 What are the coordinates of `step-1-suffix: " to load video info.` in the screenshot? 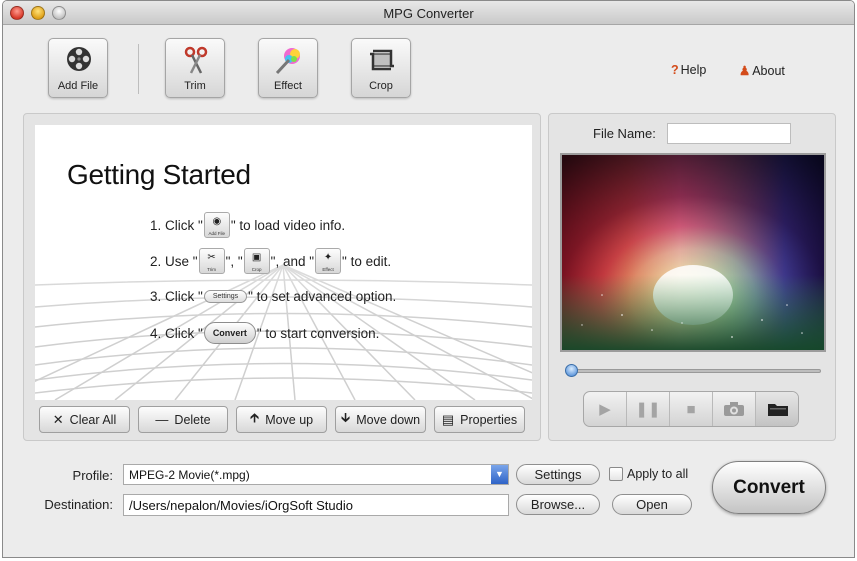 It's located at (288, 225).